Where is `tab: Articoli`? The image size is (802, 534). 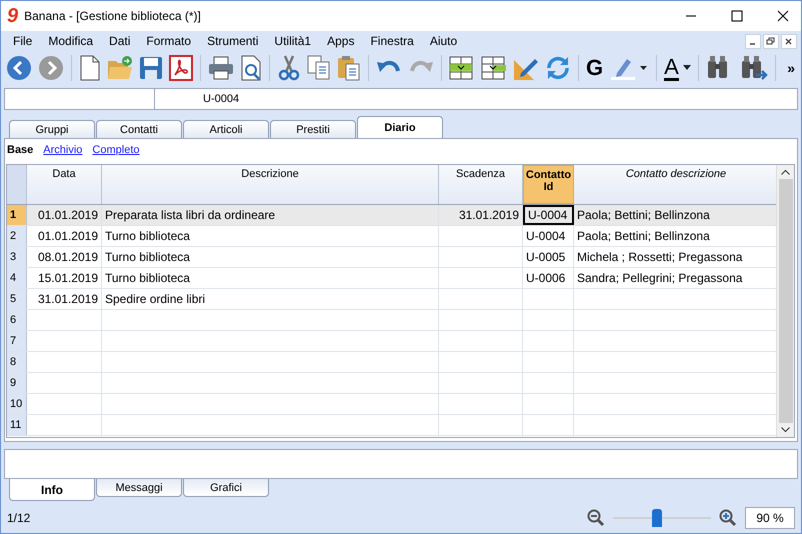
tab: Articoli is located at coordinates (226, 129).